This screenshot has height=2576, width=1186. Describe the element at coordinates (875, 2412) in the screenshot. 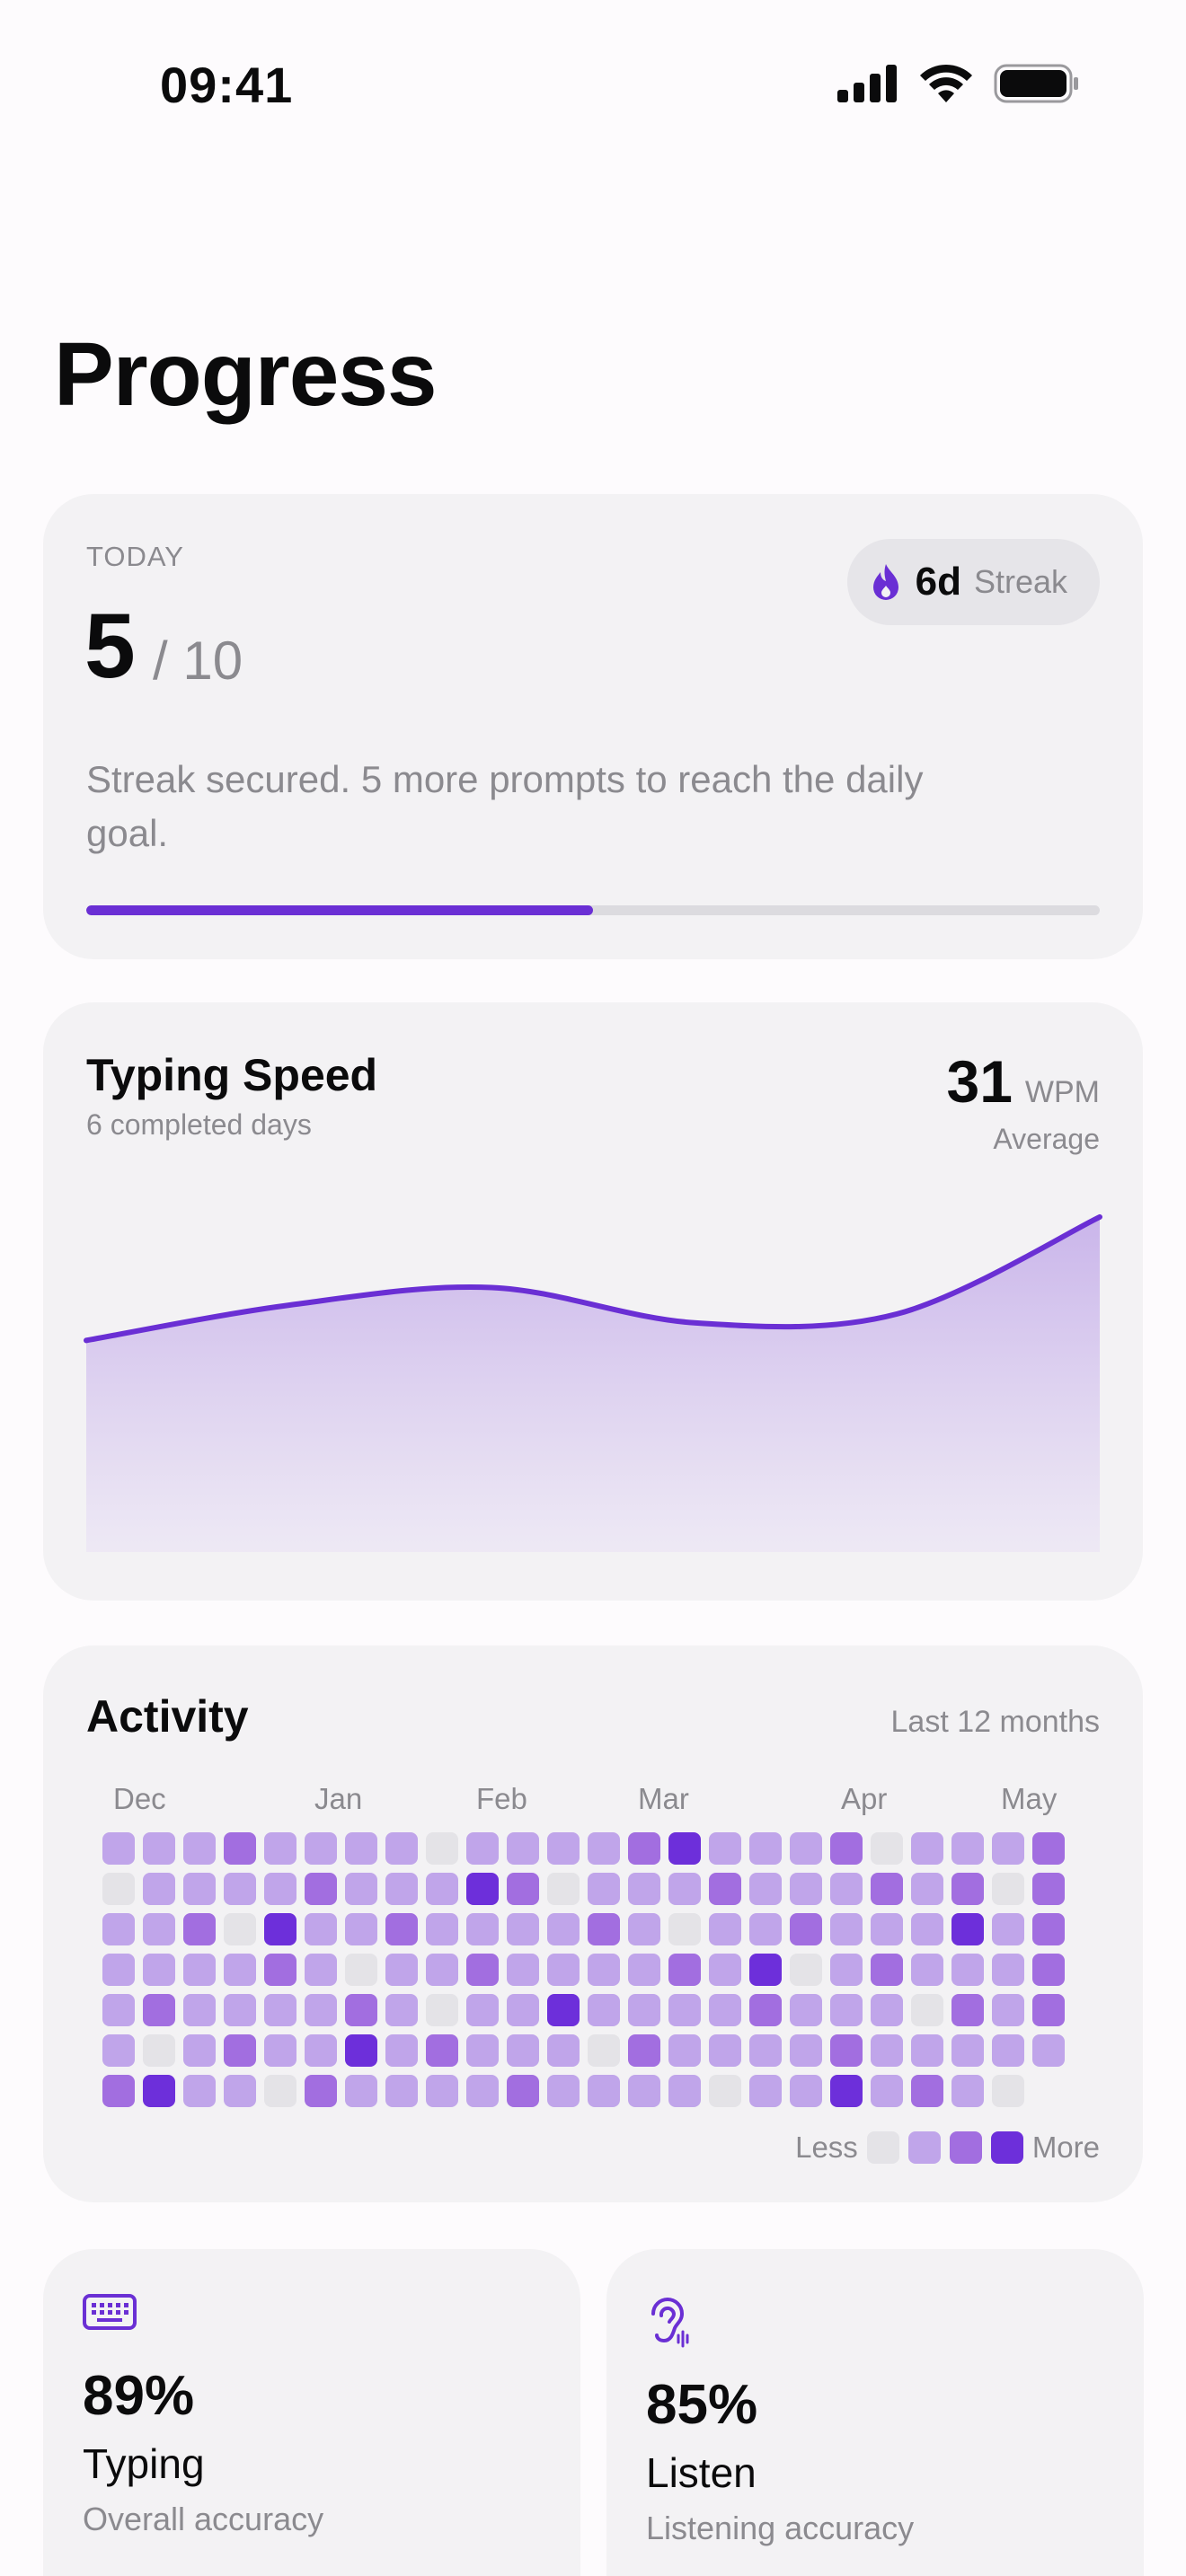

I see `listening-accuracy-card: 85% Listen Listening accuracy` at that location.